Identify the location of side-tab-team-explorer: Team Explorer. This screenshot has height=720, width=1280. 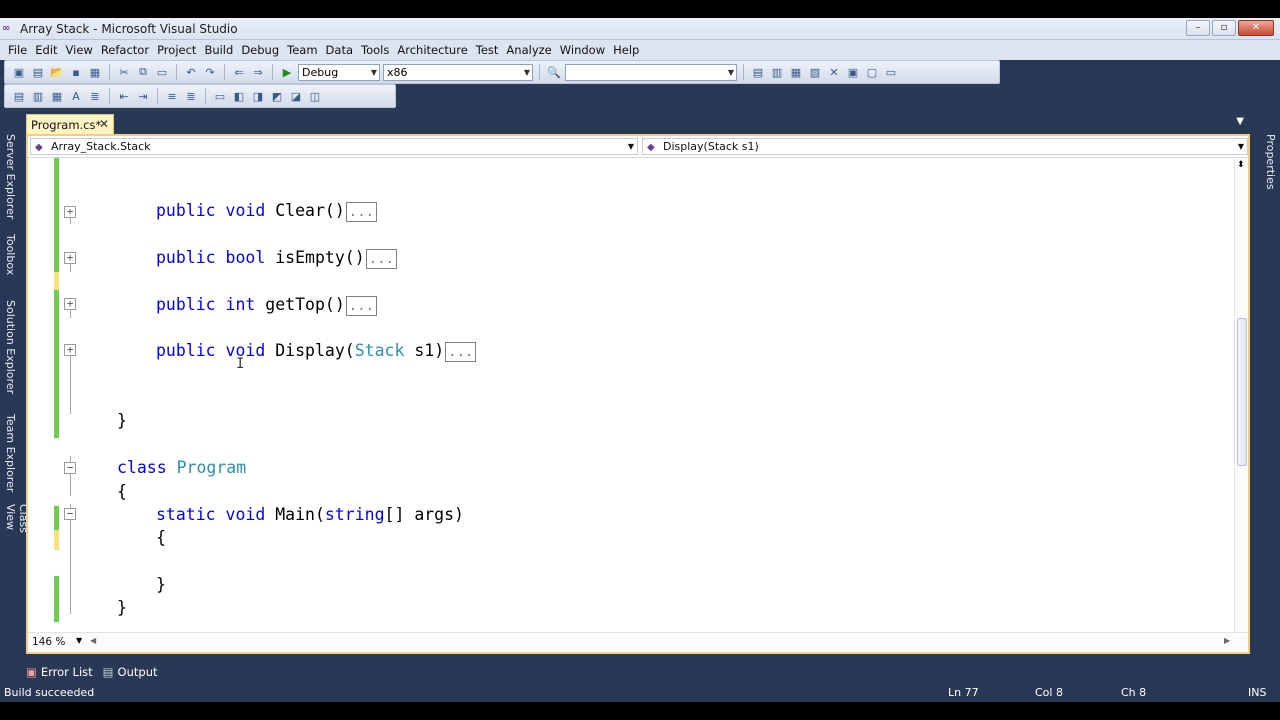
(10, 453).